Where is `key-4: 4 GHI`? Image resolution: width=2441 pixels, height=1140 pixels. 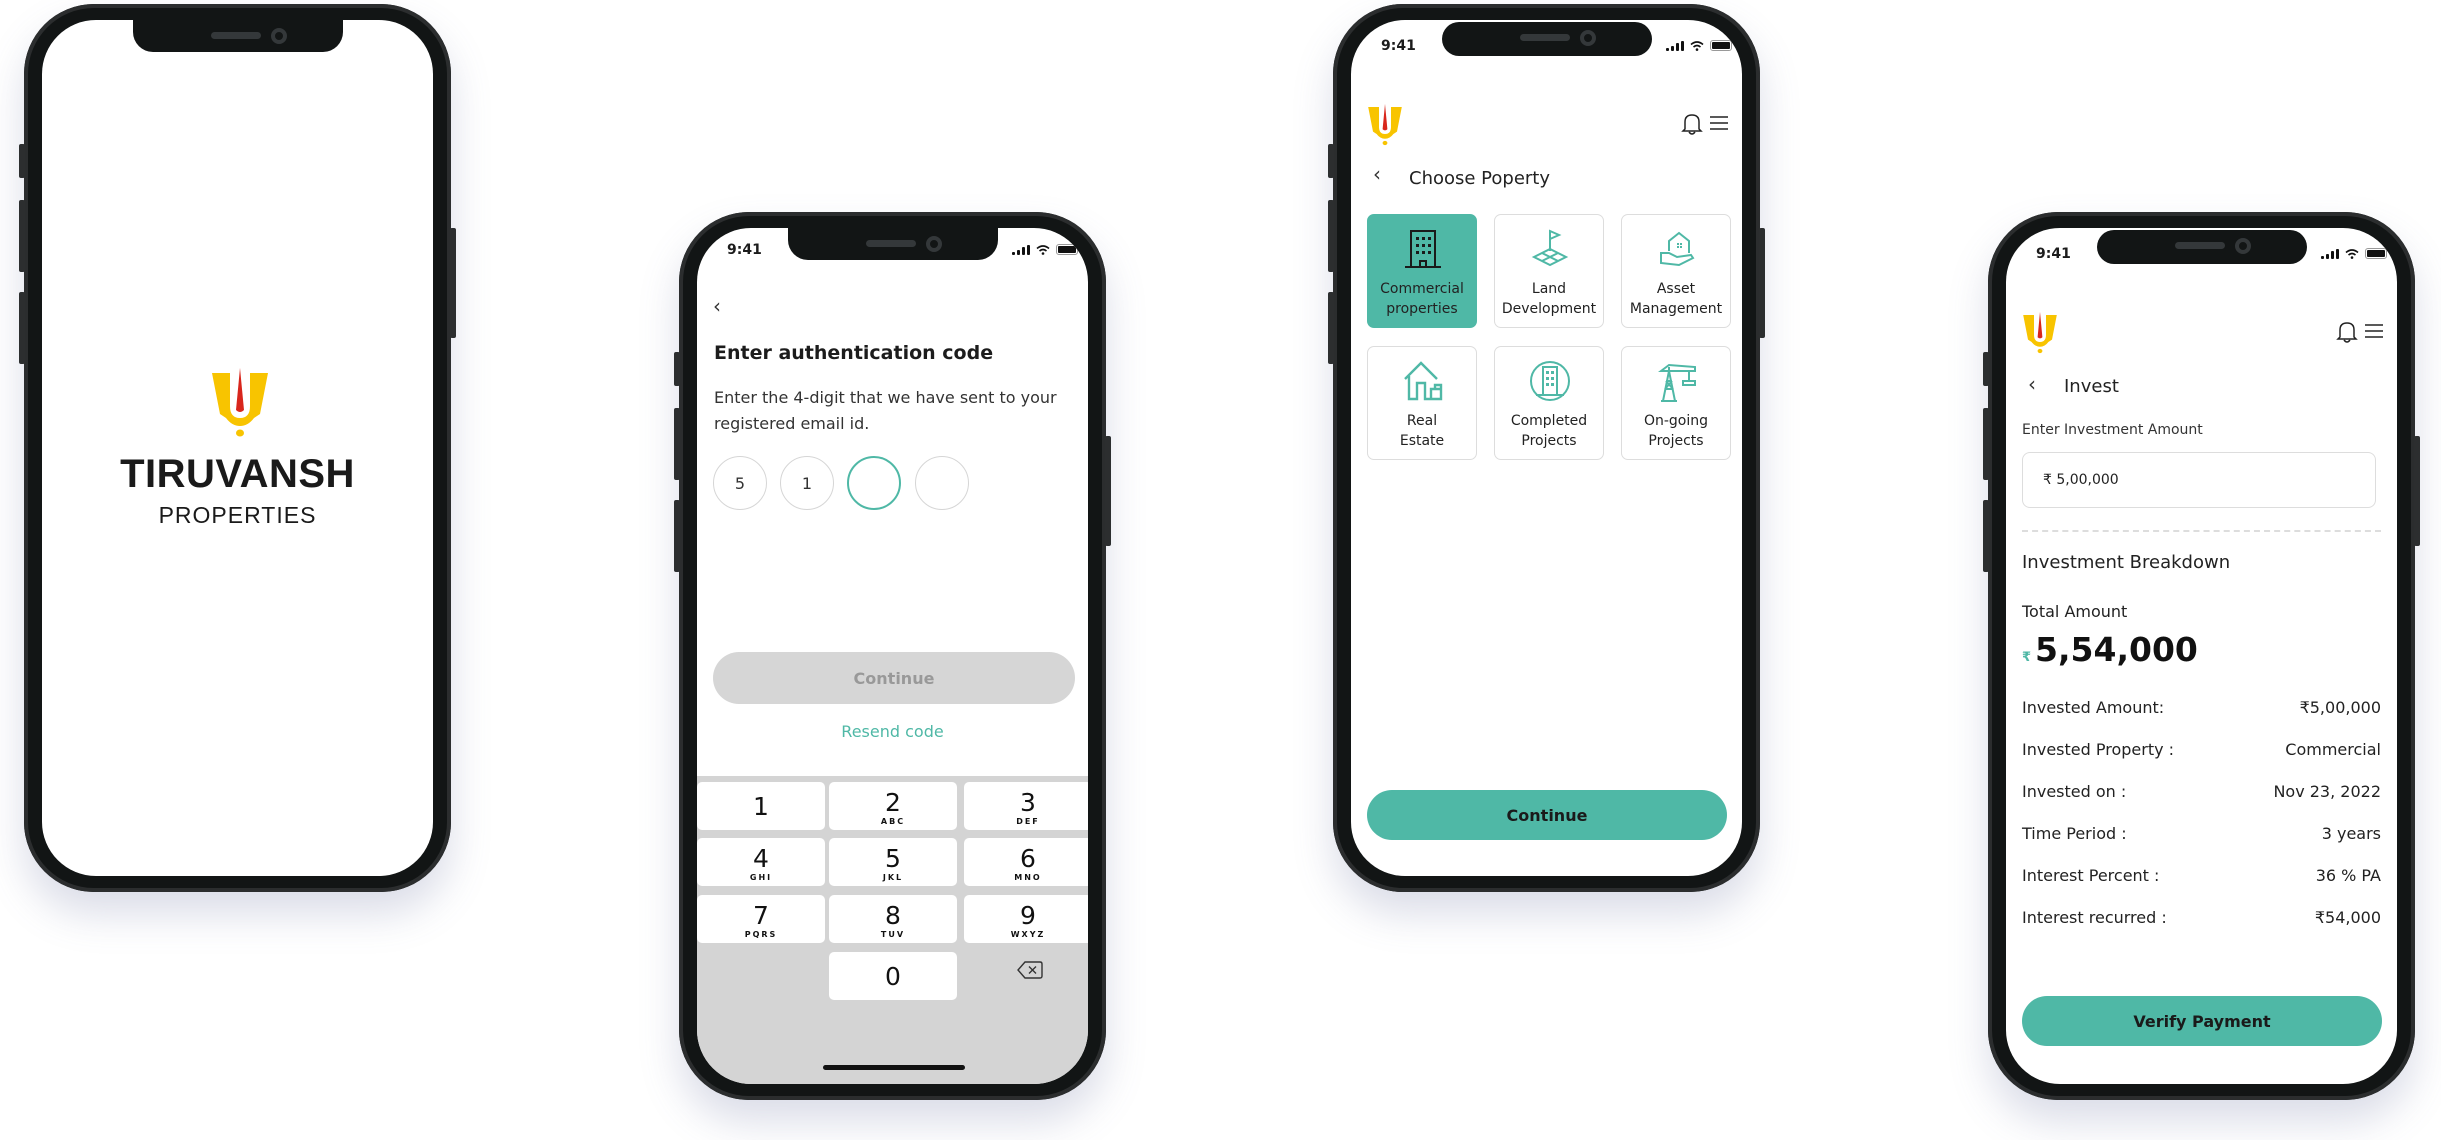 key-4: 4 GHI is located at coordinates (761, 862).